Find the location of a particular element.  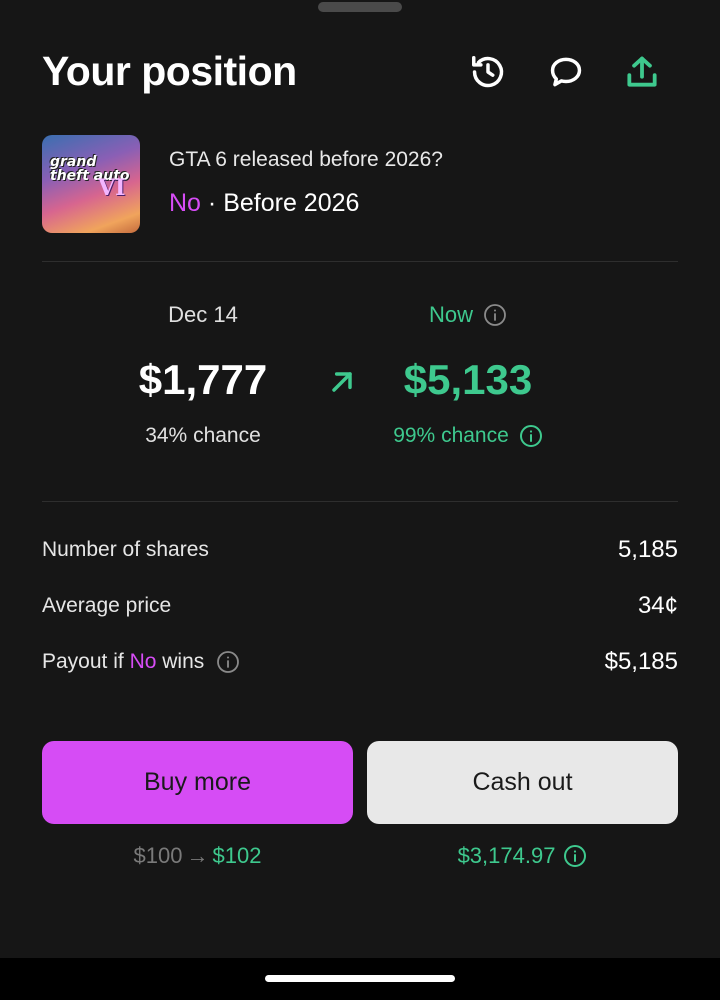

outcome-detail: Before 2026 is located at coordinates (291, 203).